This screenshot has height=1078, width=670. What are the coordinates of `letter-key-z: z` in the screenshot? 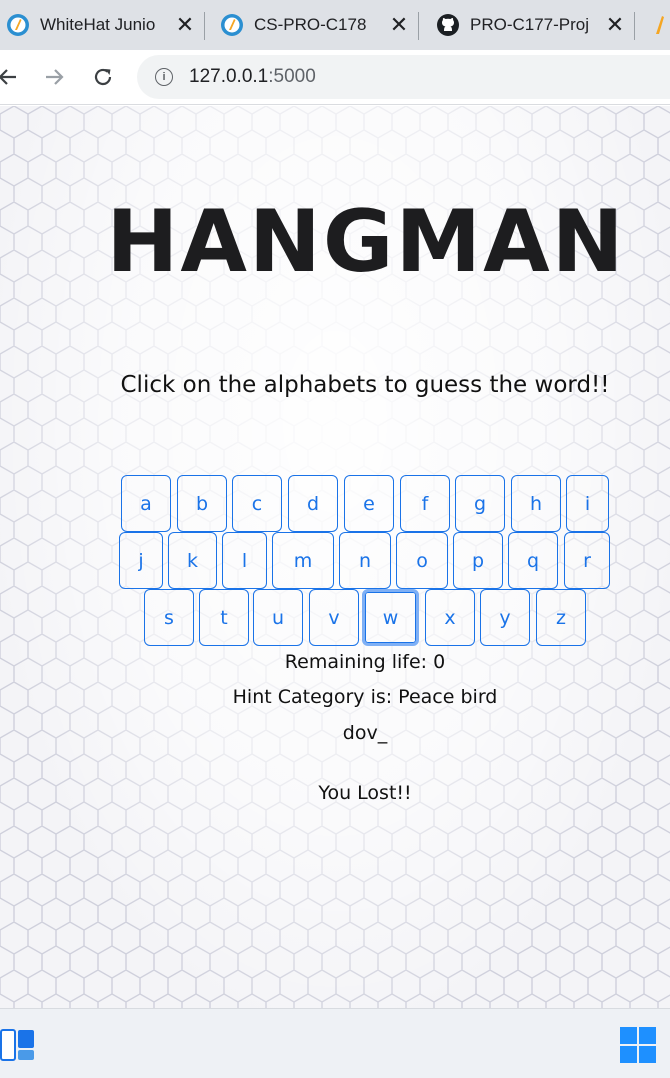 It's located at (561, 617).